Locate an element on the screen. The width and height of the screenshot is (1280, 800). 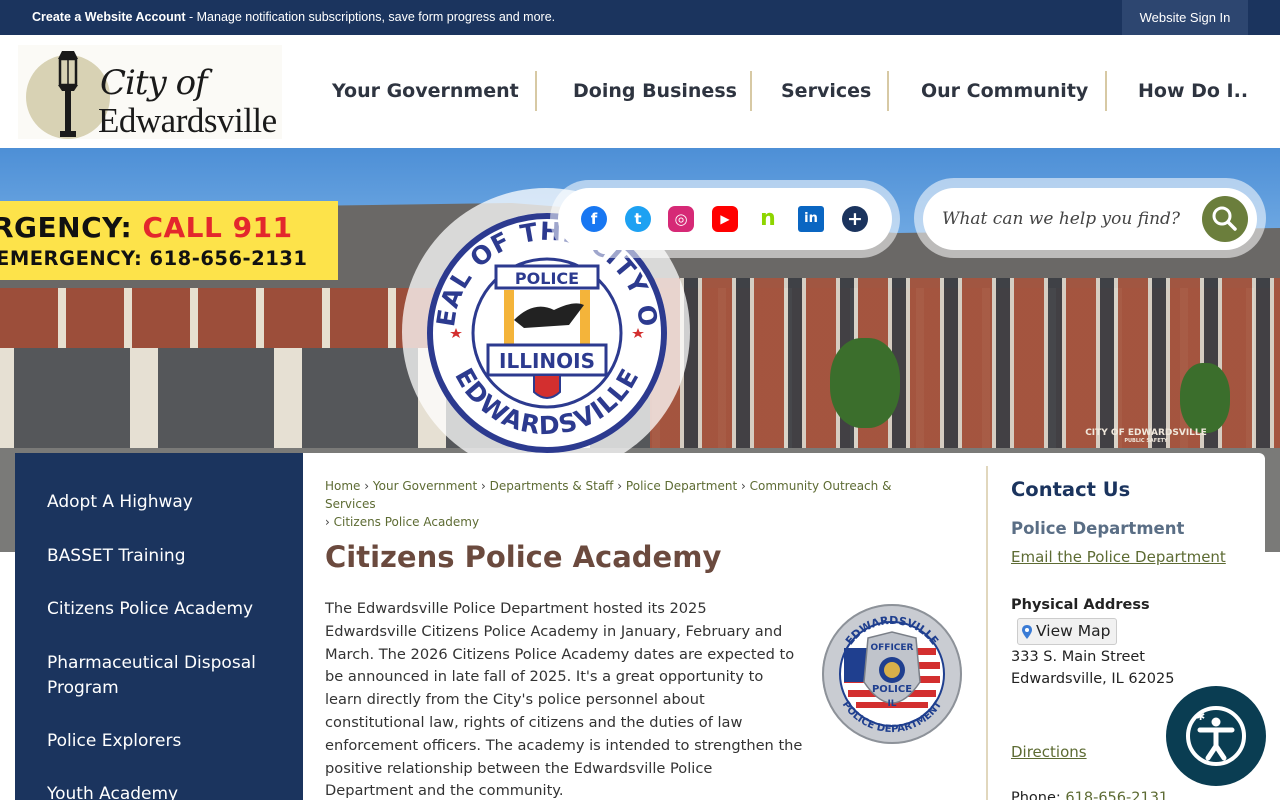
nextdoor-icon: n is located at coordinates (768, 219).